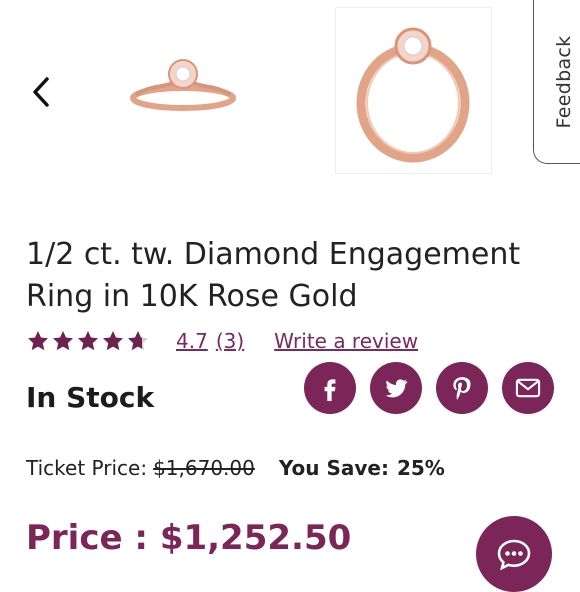 The height and width of the screenshot is (592, 580). I want to click on email-share-button, so click(528, 388).